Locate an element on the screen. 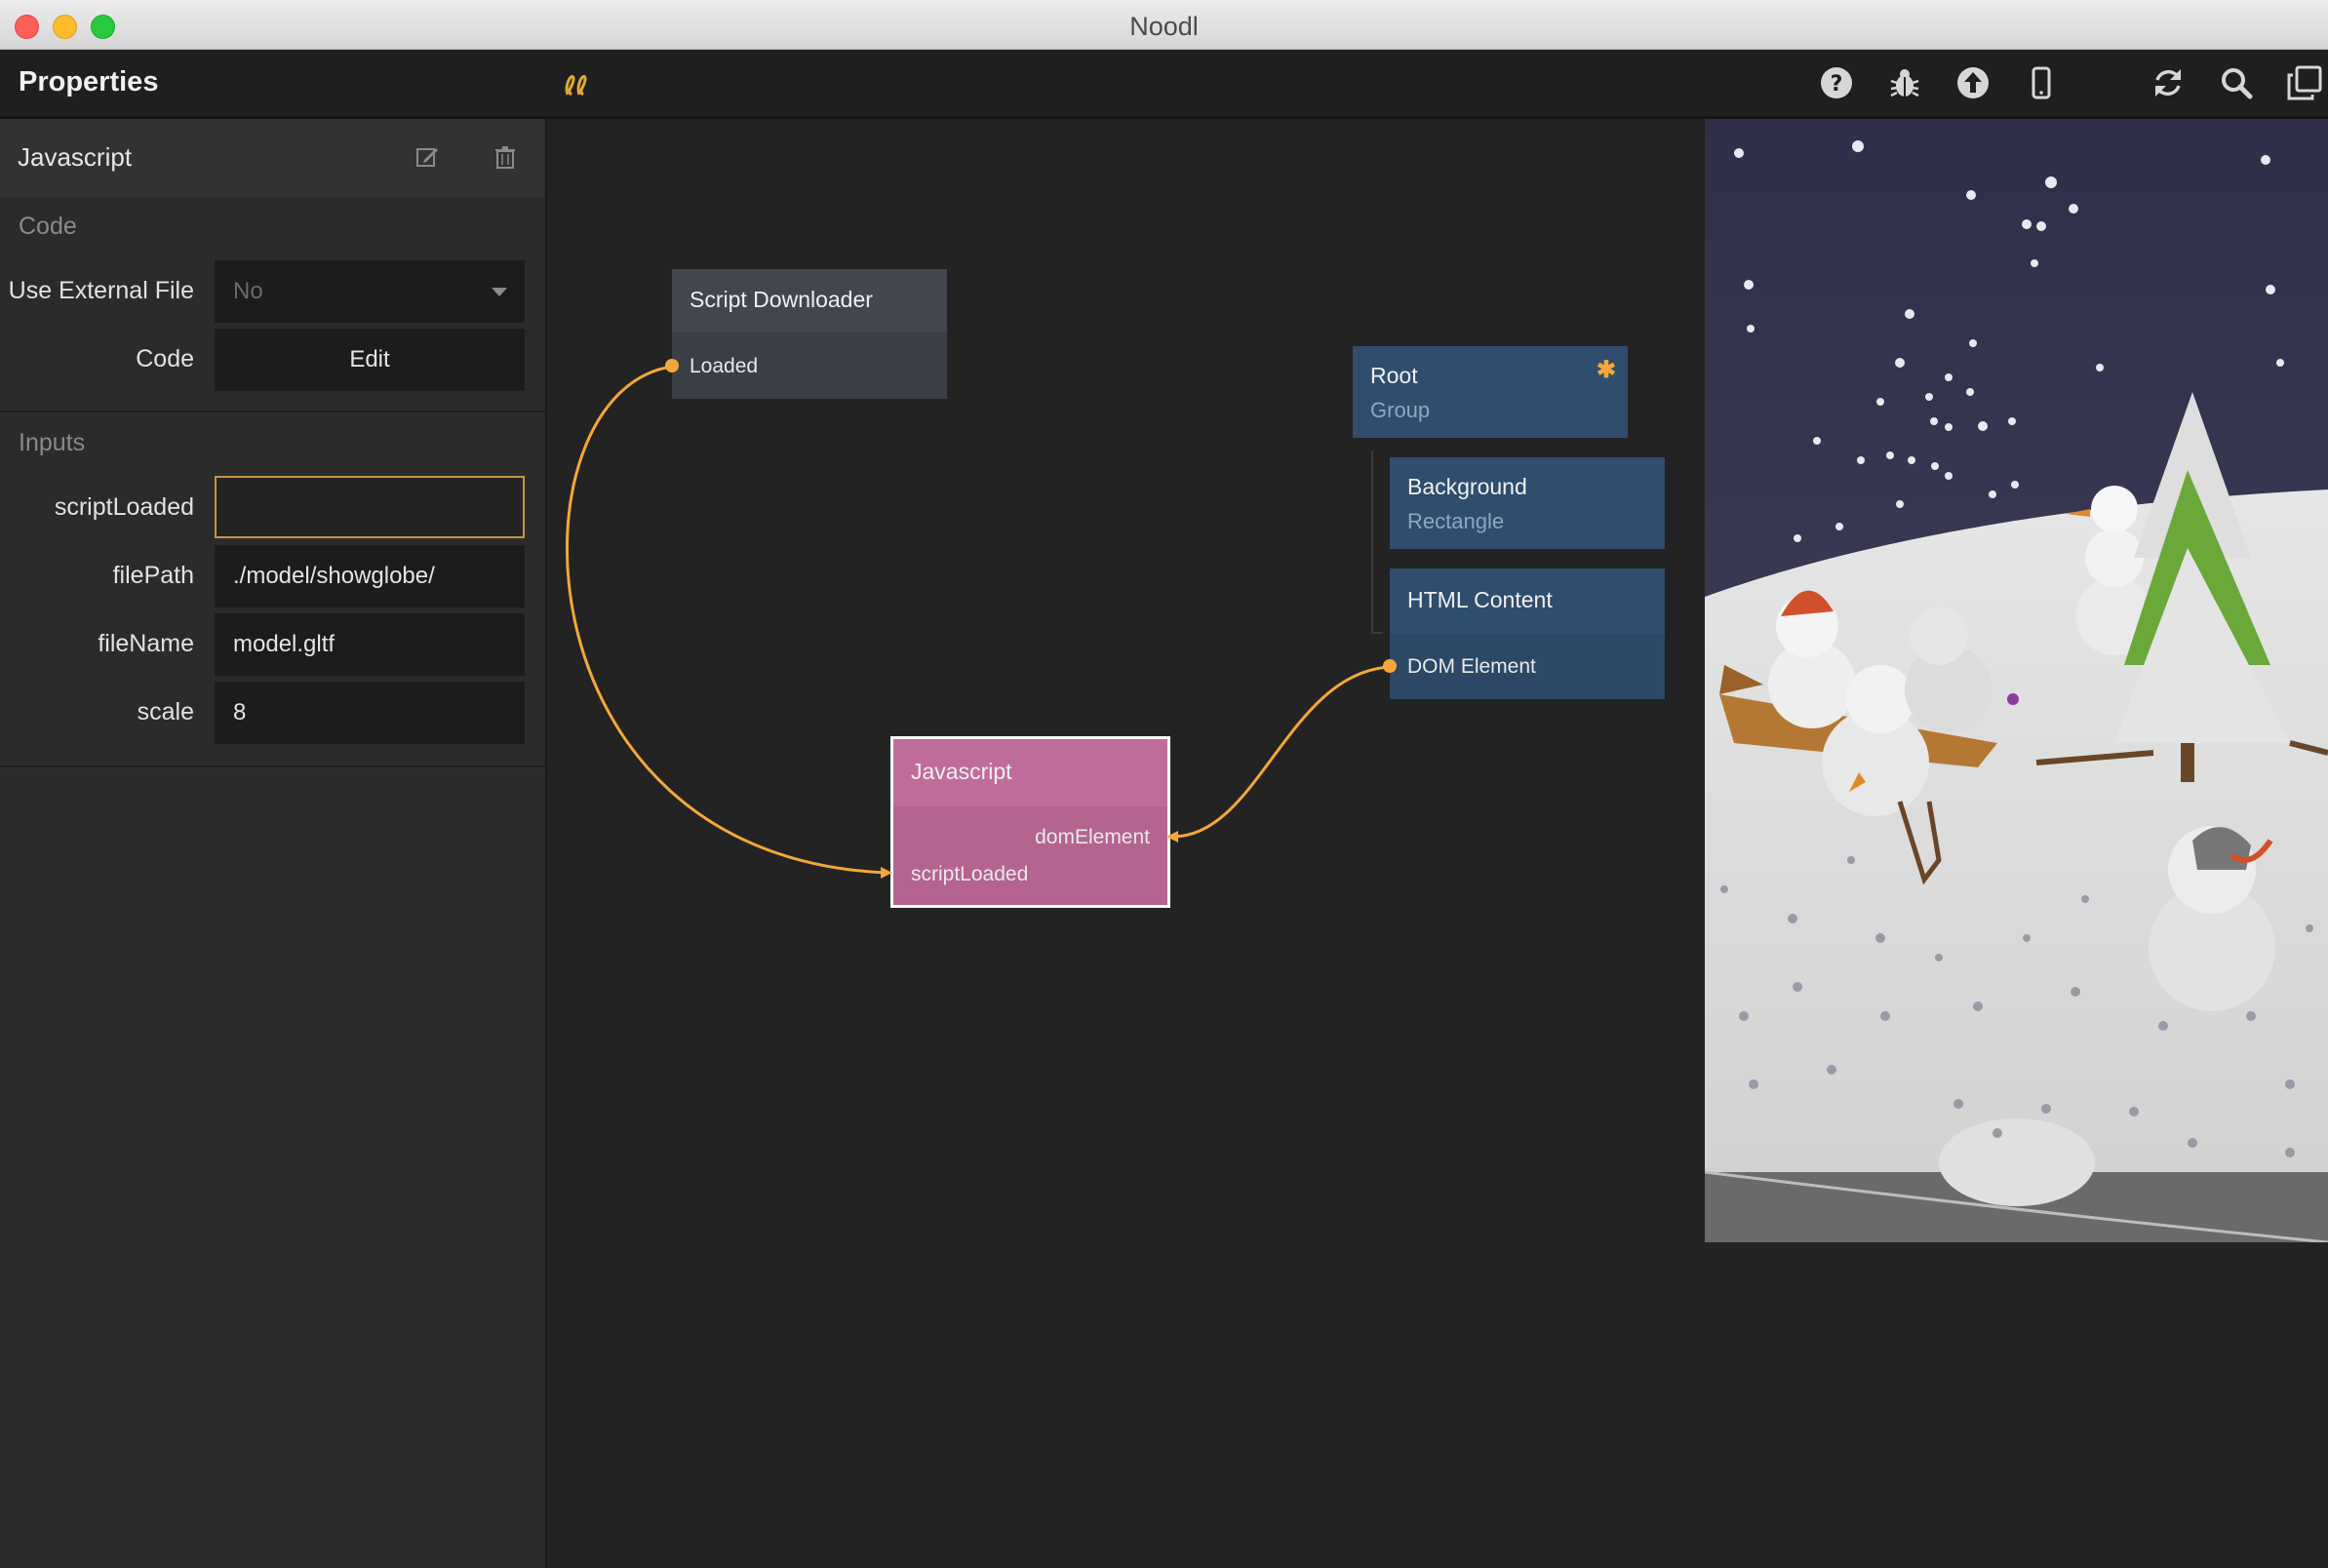 This screenshot has width=2328, height=1568. mobile-device-icon is located at coordinates (2041, 82).